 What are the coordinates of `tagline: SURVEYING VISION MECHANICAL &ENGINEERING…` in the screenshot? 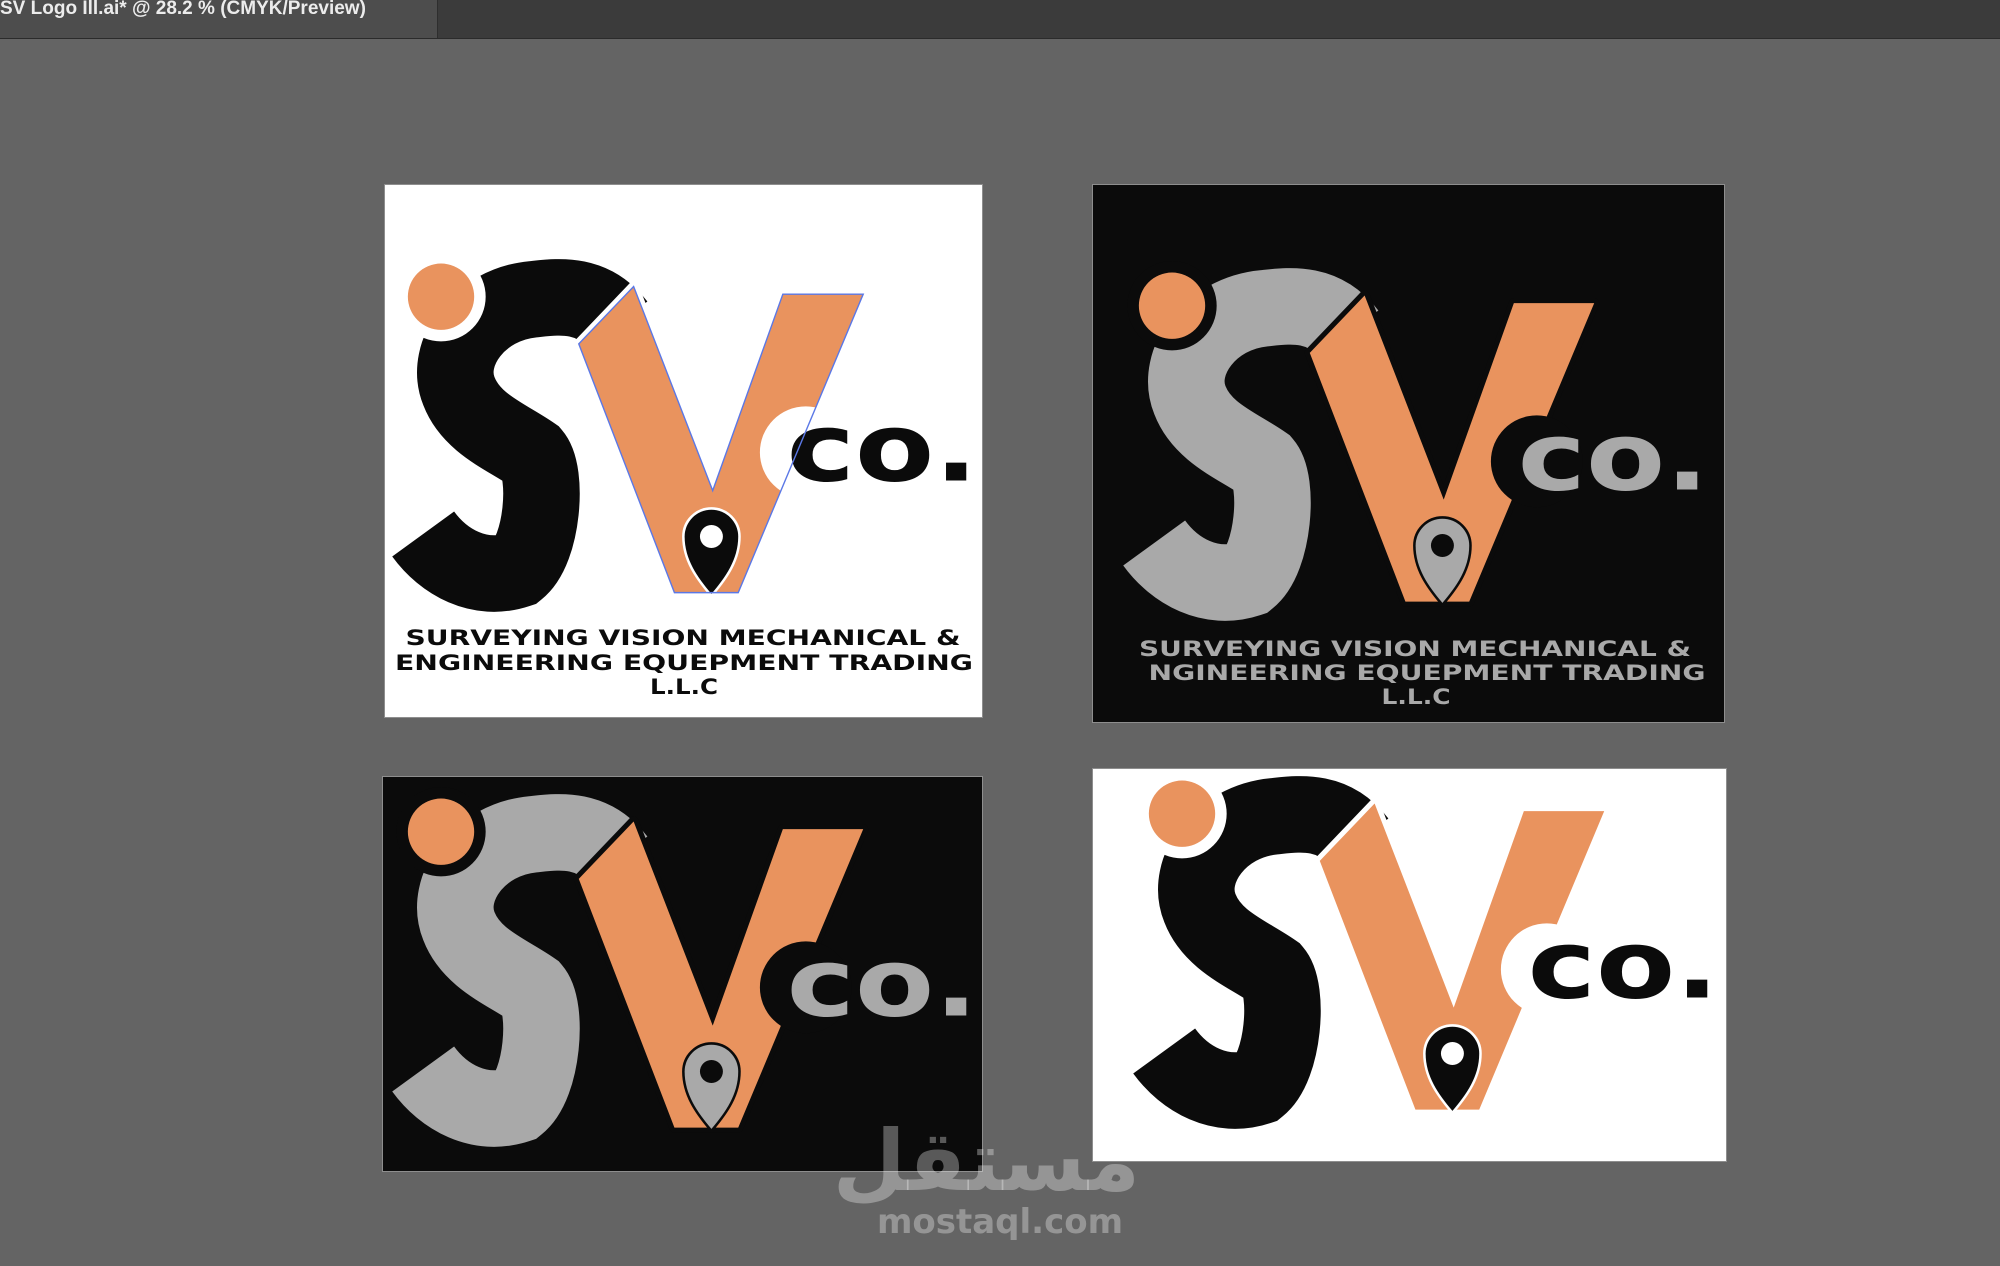 It's located at (684, 662).